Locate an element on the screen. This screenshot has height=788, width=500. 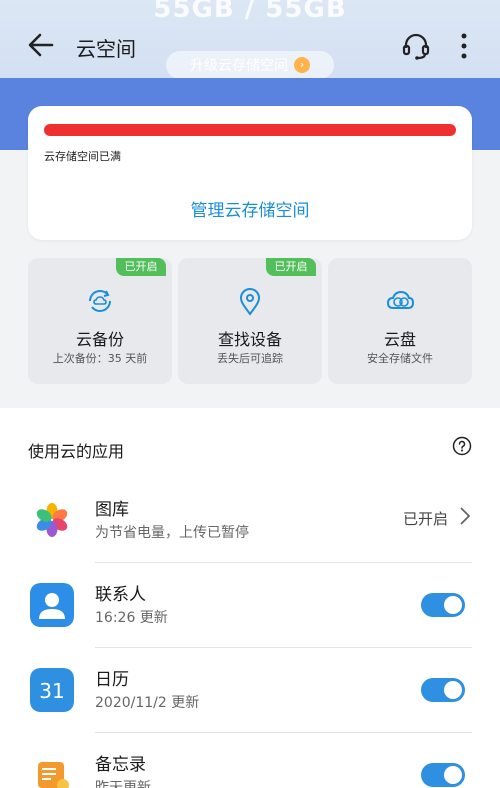
gallery-icon is located at coordinates (52, 520).